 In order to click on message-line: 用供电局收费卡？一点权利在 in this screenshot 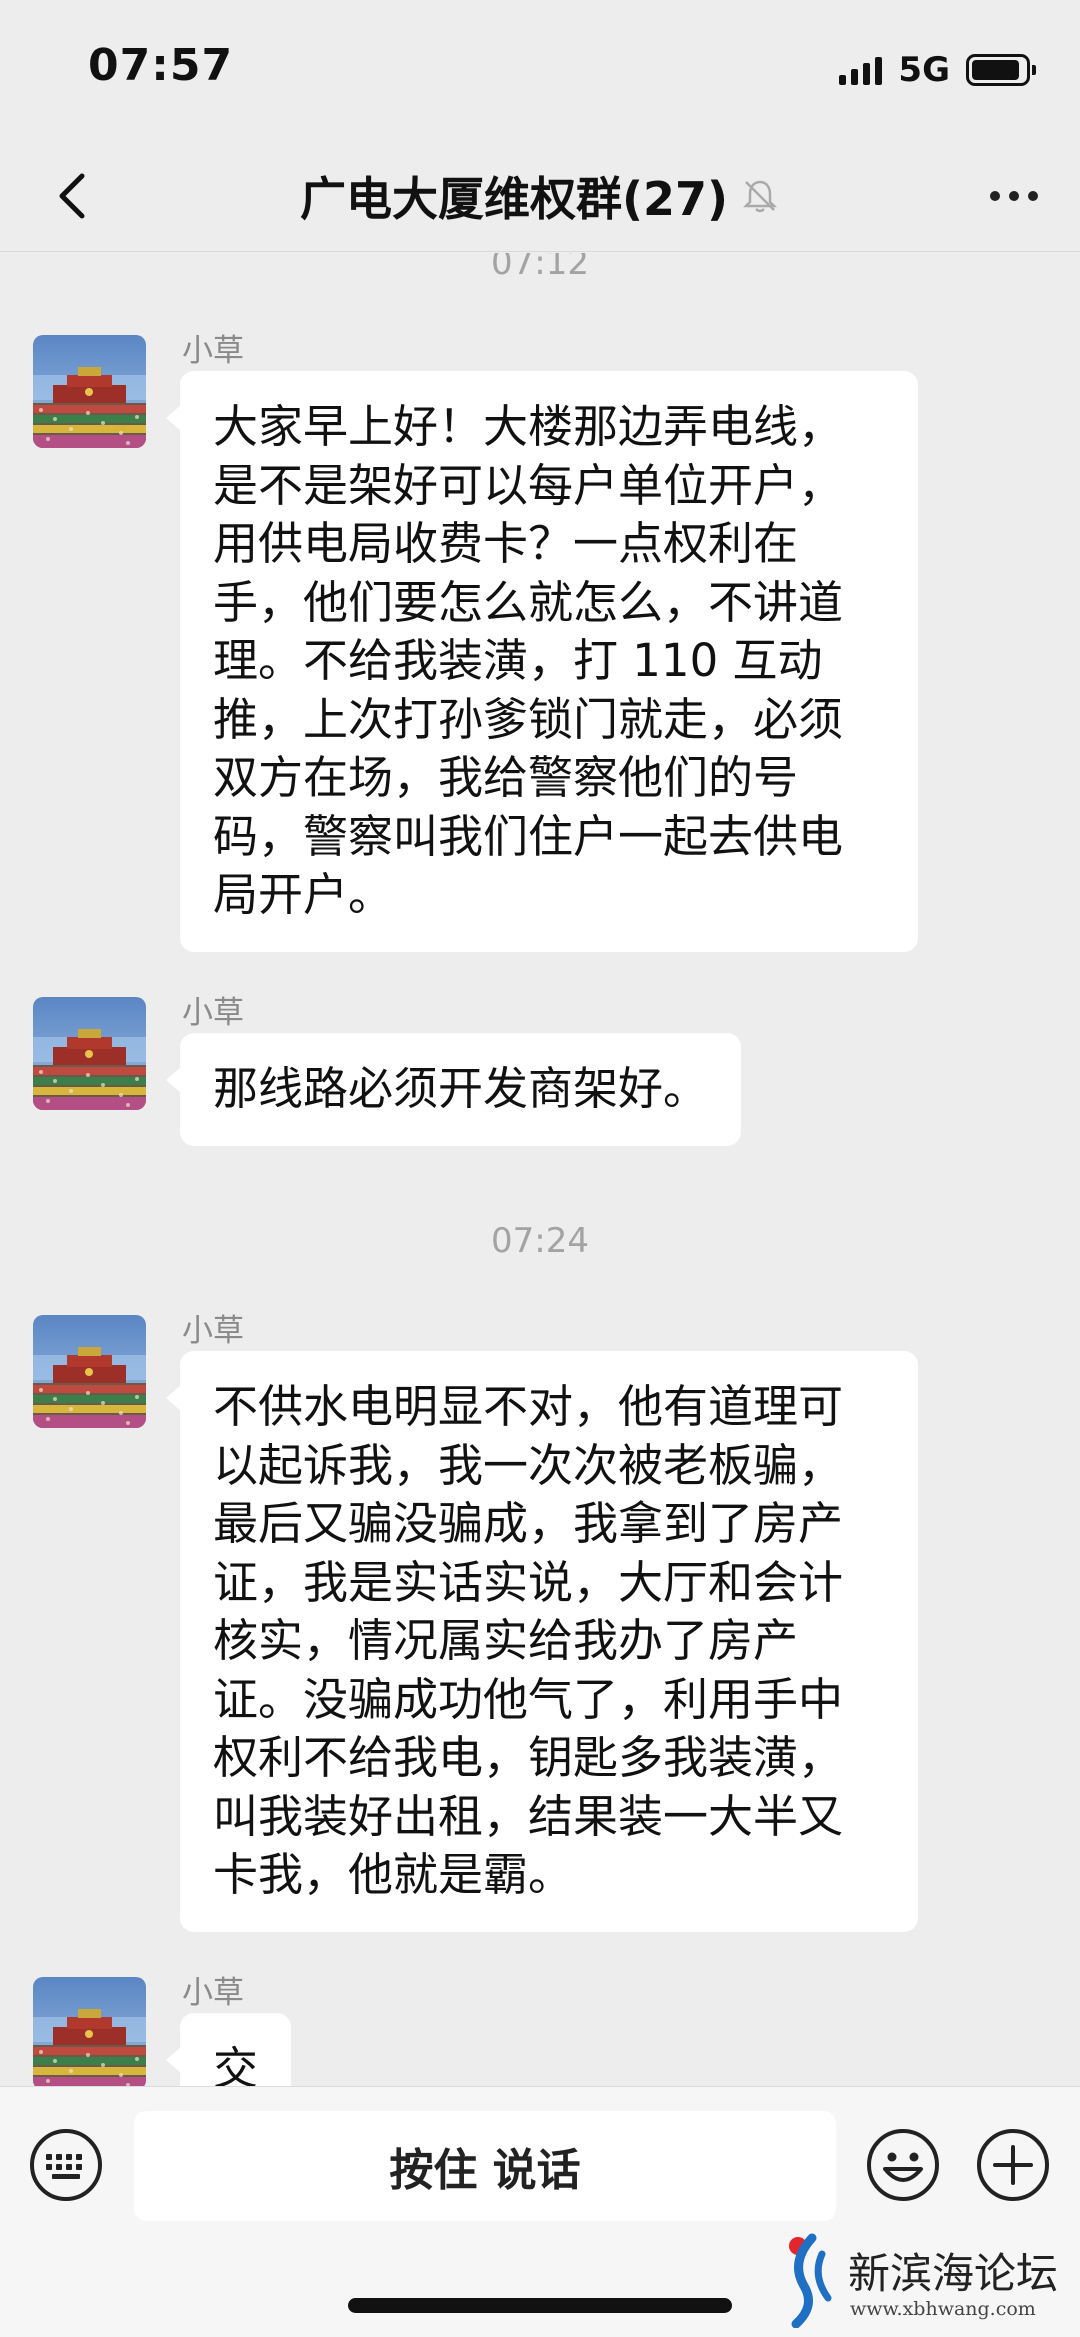, I will do `click(506, 543)`.